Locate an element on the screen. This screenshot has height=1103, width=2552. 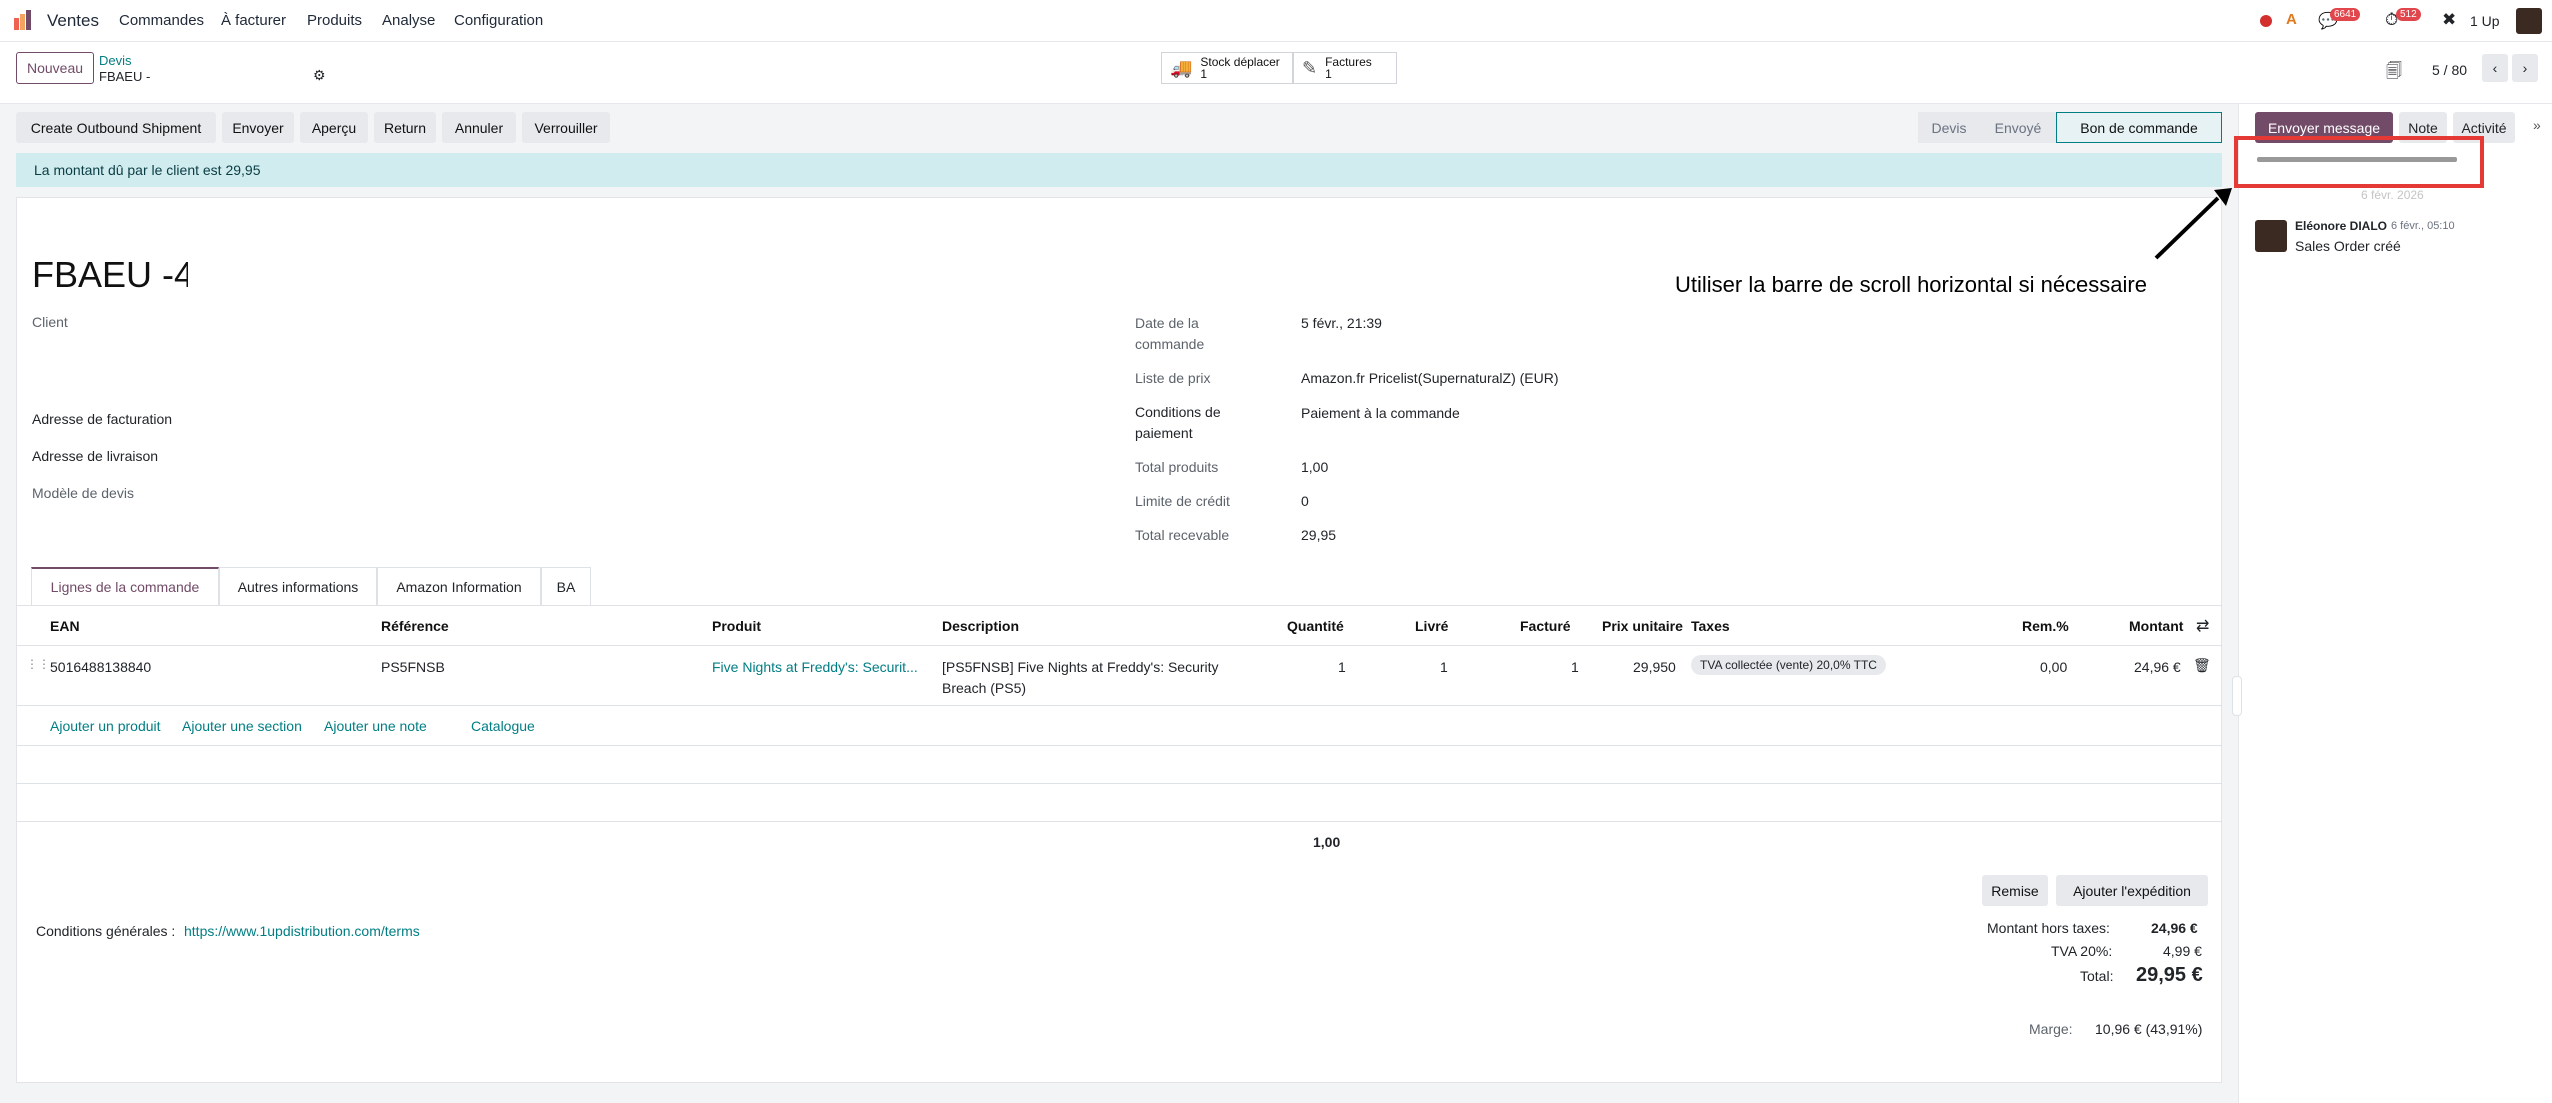
order-date-label-1: Date de la is located at coordinates (1167, 323).